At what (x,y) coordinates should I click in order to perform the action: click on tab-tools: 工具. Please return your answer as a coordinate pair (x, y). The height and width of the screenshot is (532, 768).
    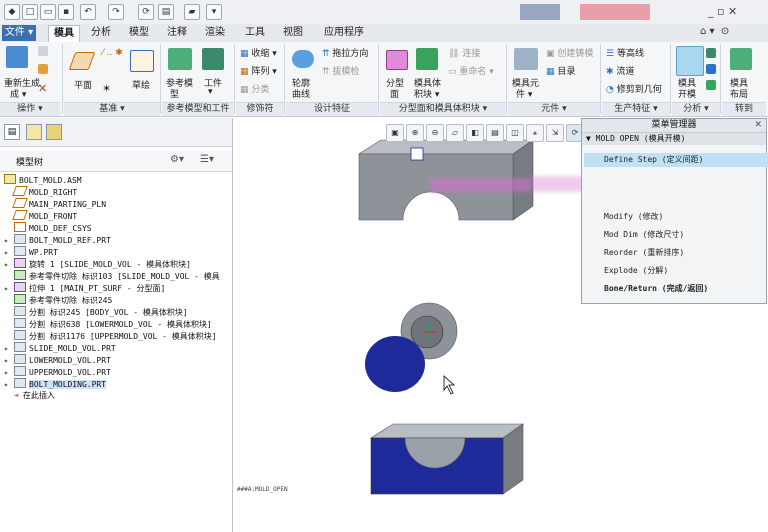
    Looking at the image, I should click on (255, 33).